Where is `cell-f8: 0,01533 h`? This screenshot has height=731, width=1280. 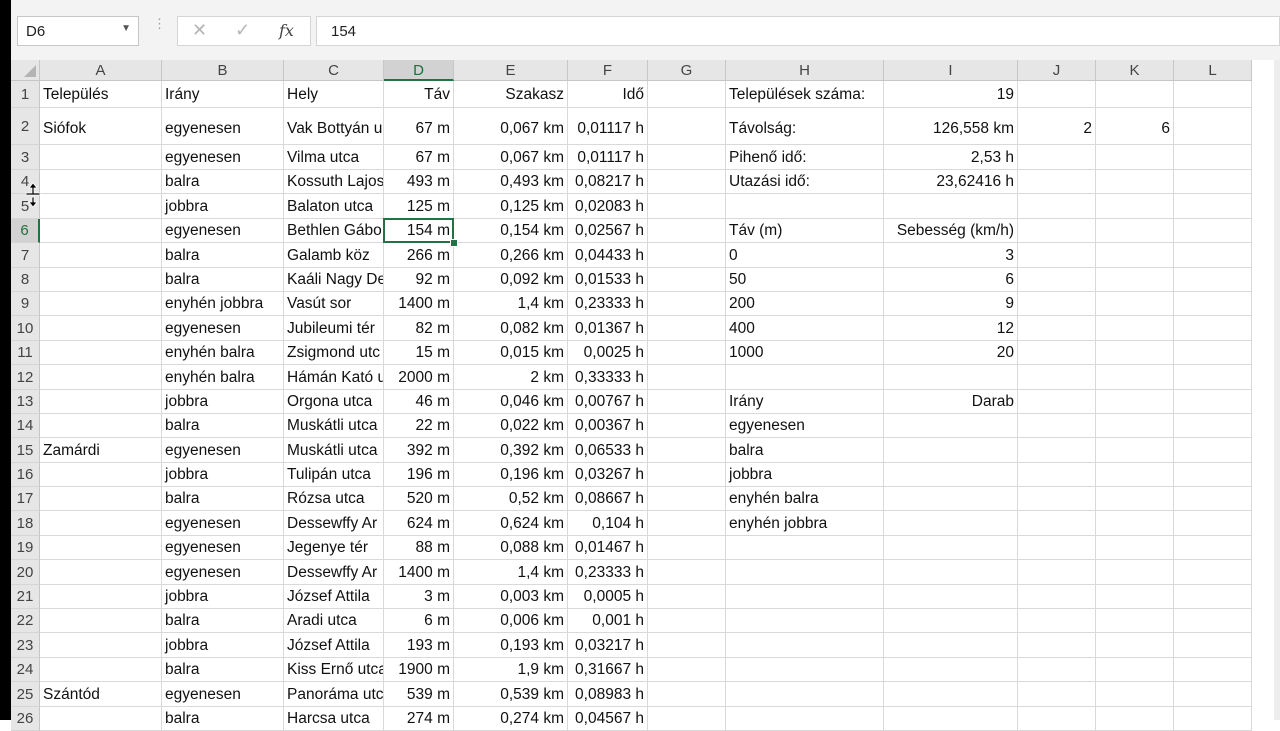
cell-f8: 0,01533 h is located at coordinates (608, 280).